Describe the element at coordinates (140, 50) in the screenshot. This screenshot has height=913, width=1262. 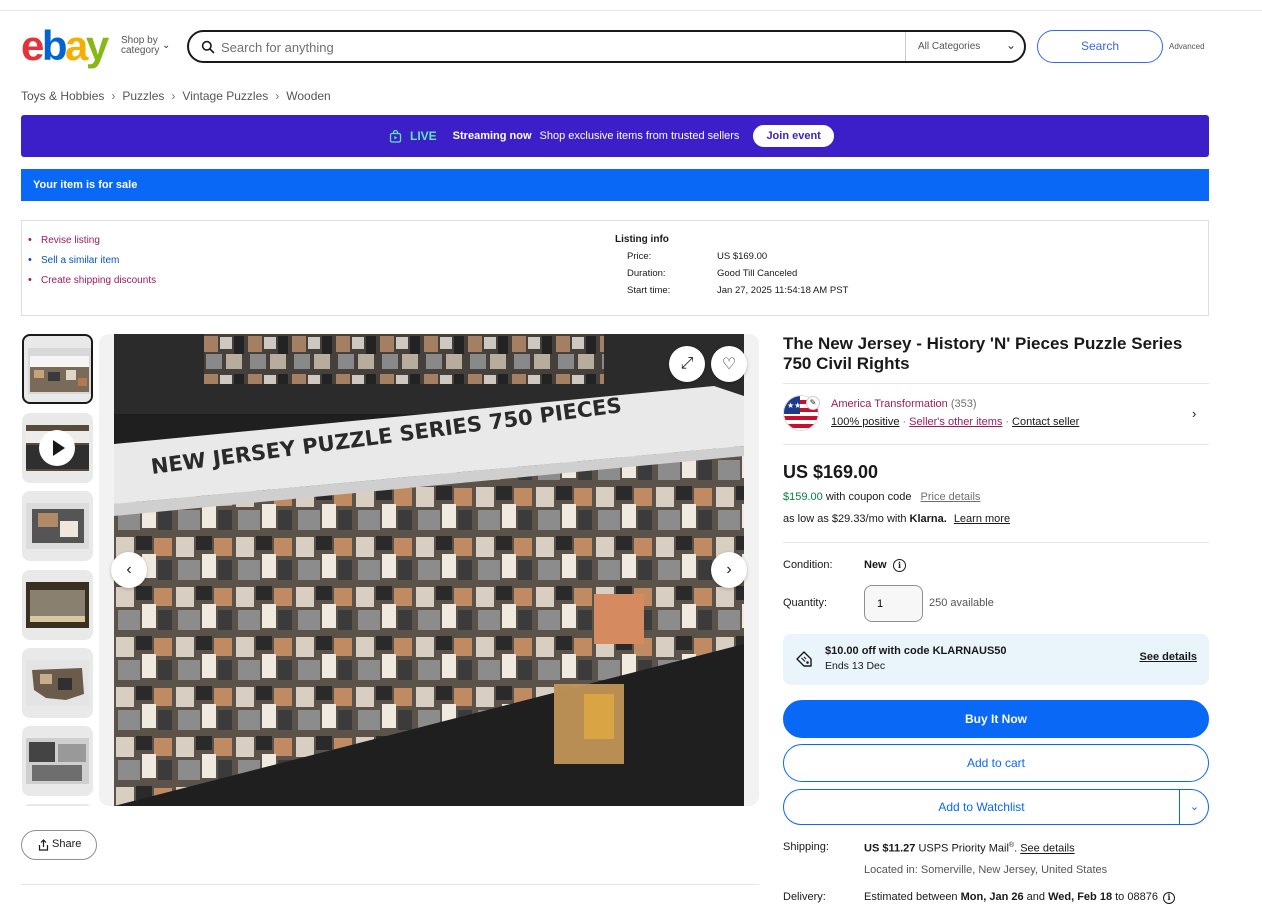
I see `shop-by-line2: category` at that location.